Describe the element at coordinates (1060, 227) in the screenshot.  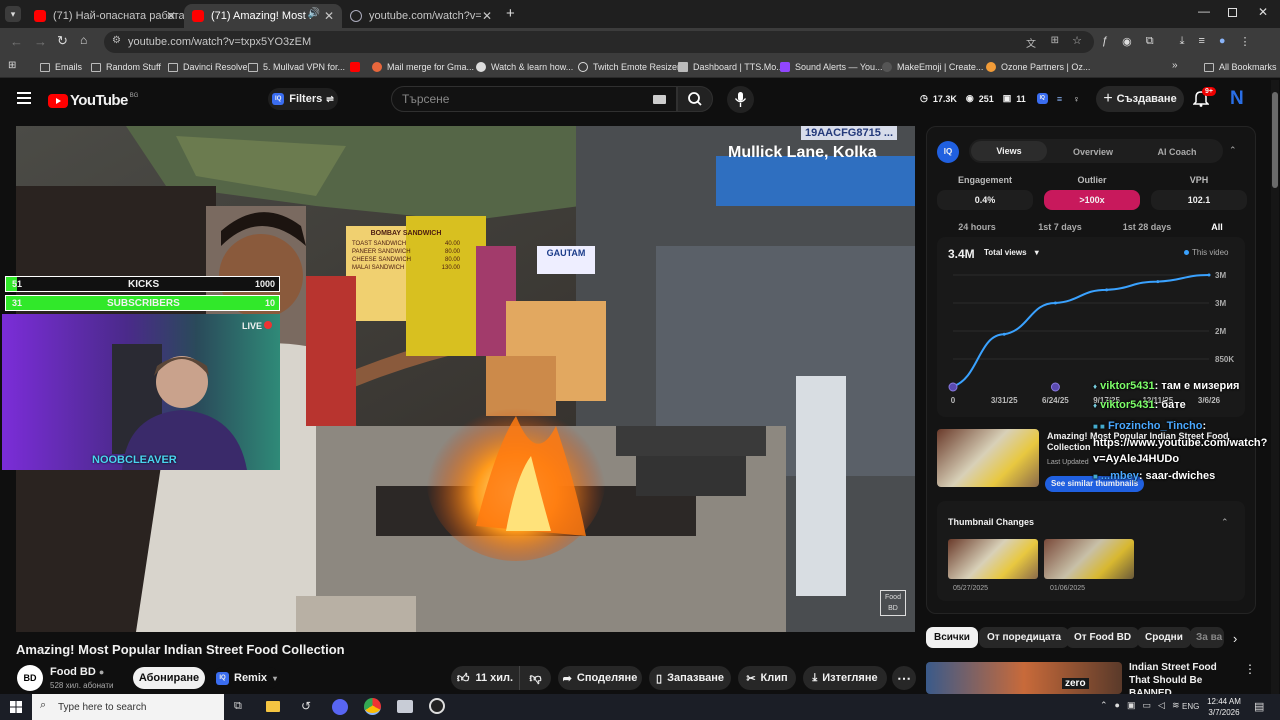
I see `range-7d: 1st 7 days` at that location.